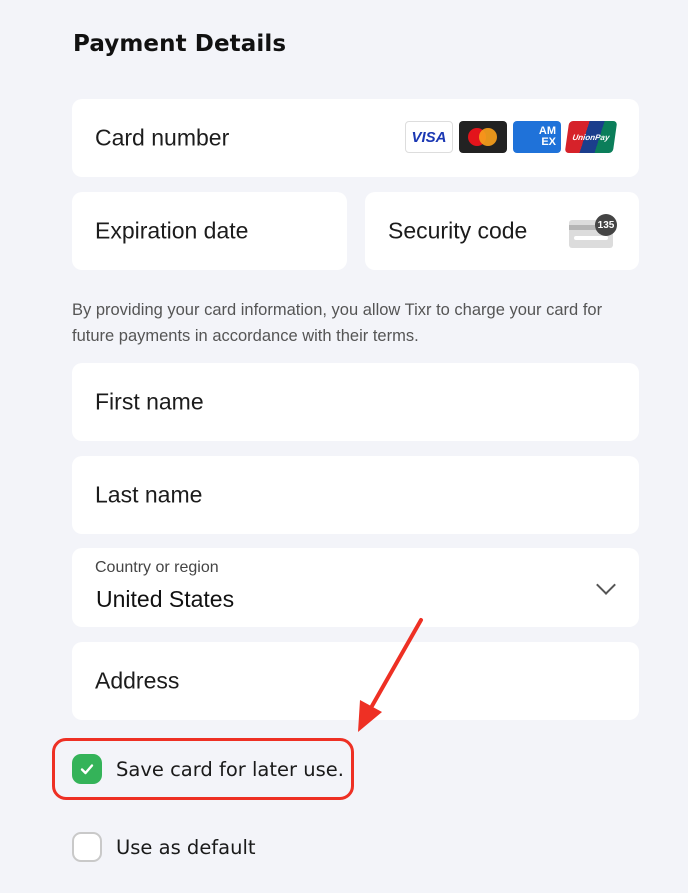 The height and width of the screenshot is (893, 688). What do you see at coordinates (203, 769) in the screenshot?
I see `annotation-highlight-box` at bounding box center [203, 769].